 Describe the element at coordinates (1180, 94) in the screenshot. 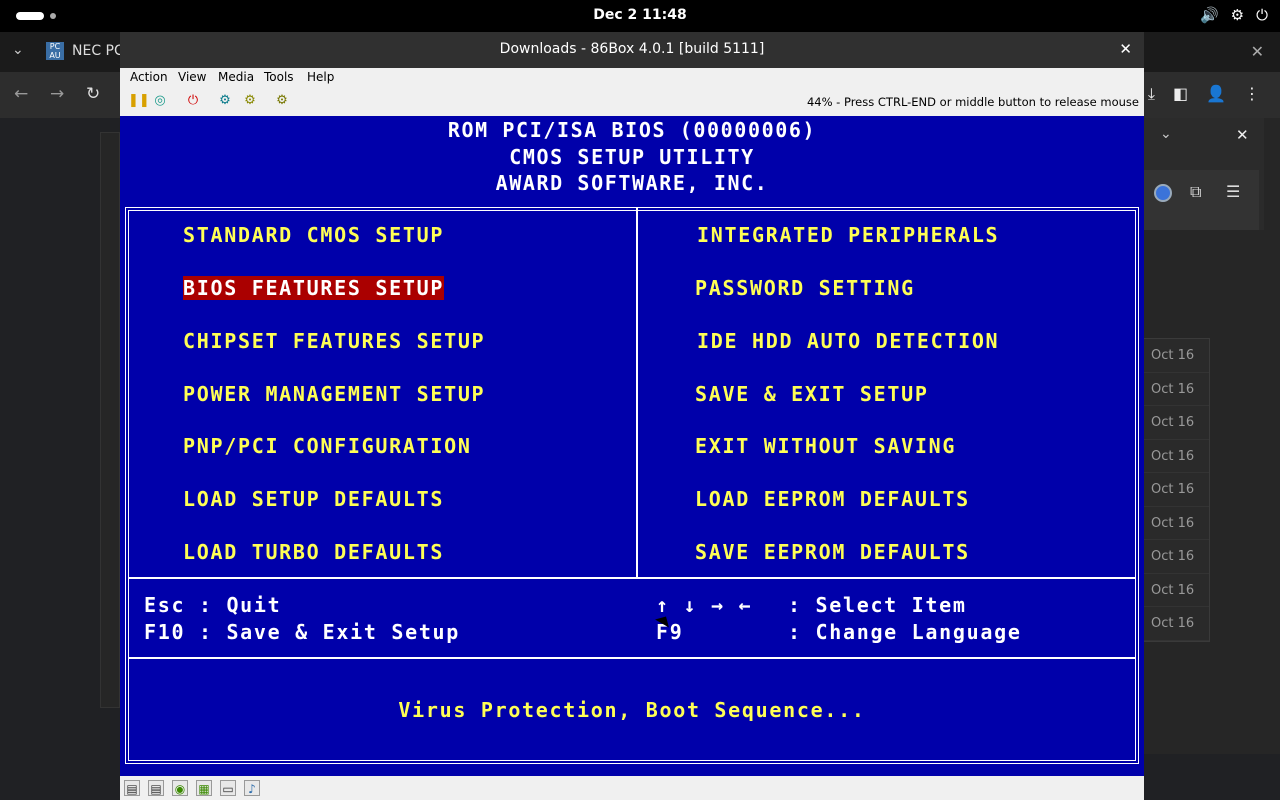

I see `sidebar-icon: ◧` at that location.